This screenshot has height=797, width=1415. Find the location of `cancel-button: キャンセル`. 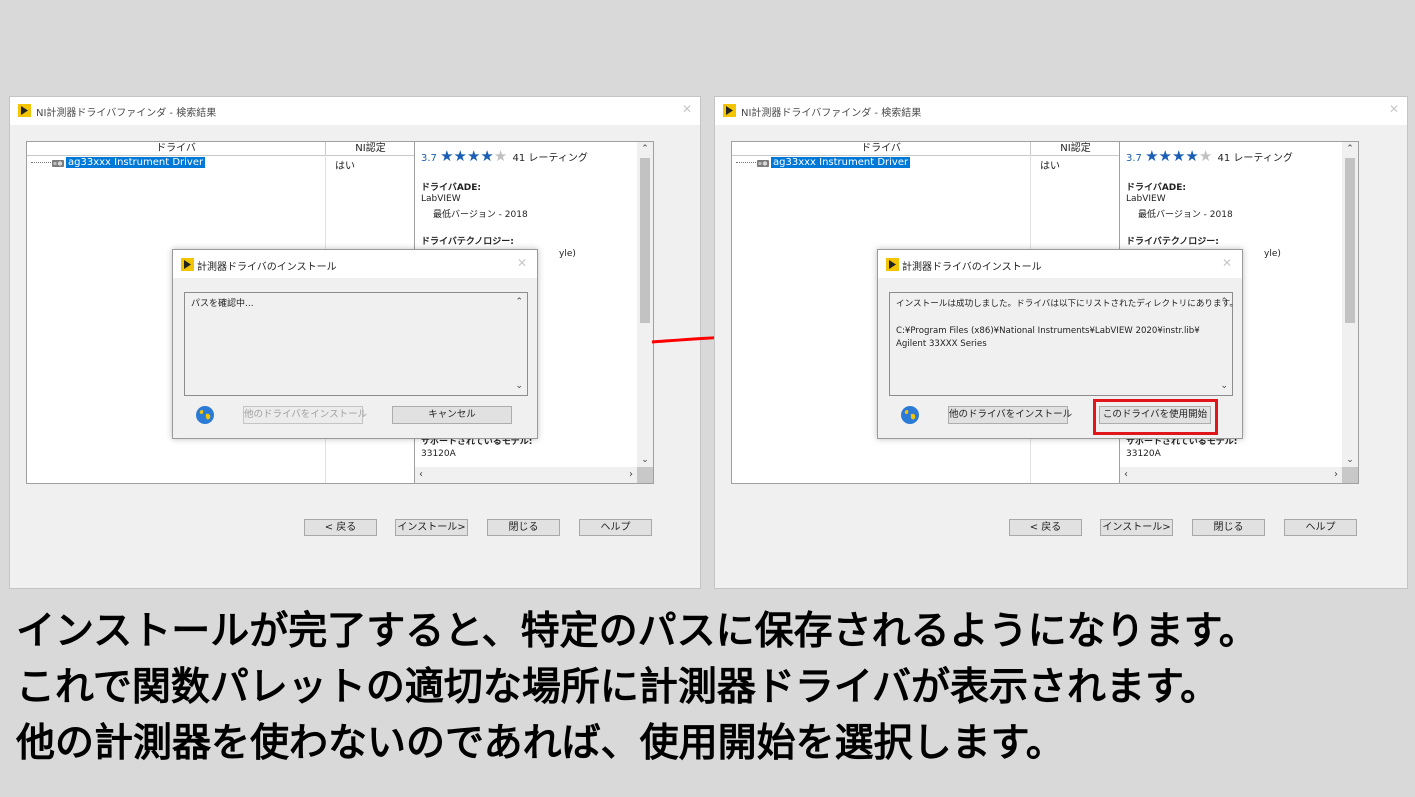

cancel-button: キャンセル is located at coordinates (452, 415).